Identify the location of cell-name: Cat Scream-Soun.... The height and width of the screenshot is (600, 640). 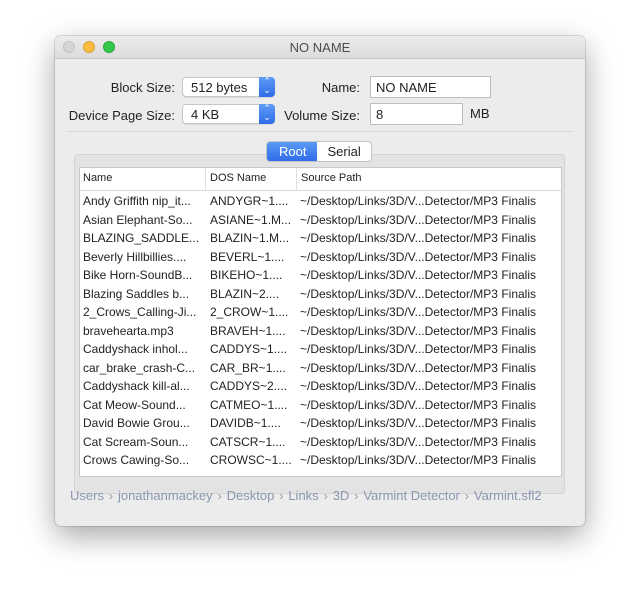
(136, 441).